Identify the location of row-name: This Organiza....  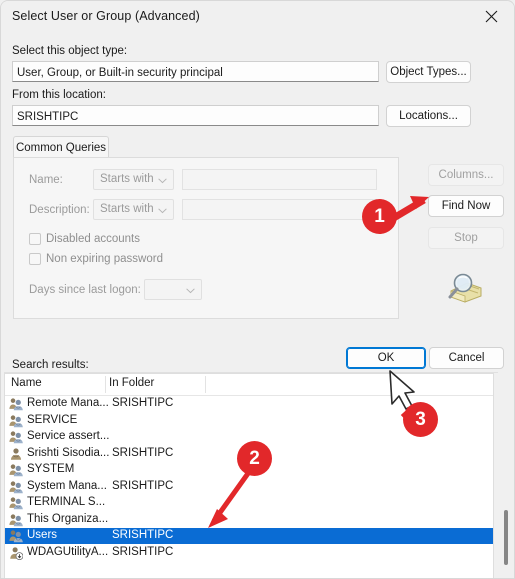
(68, 518).